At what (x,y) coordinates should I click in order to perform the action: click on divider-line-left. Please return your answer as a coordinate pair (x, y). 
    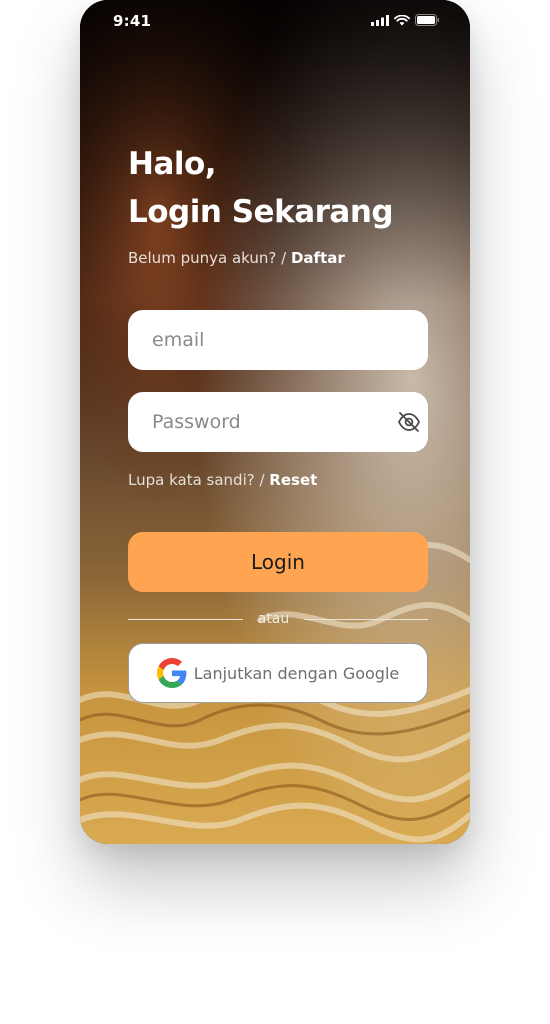
    Looking at the image, I should click on (185, 619).